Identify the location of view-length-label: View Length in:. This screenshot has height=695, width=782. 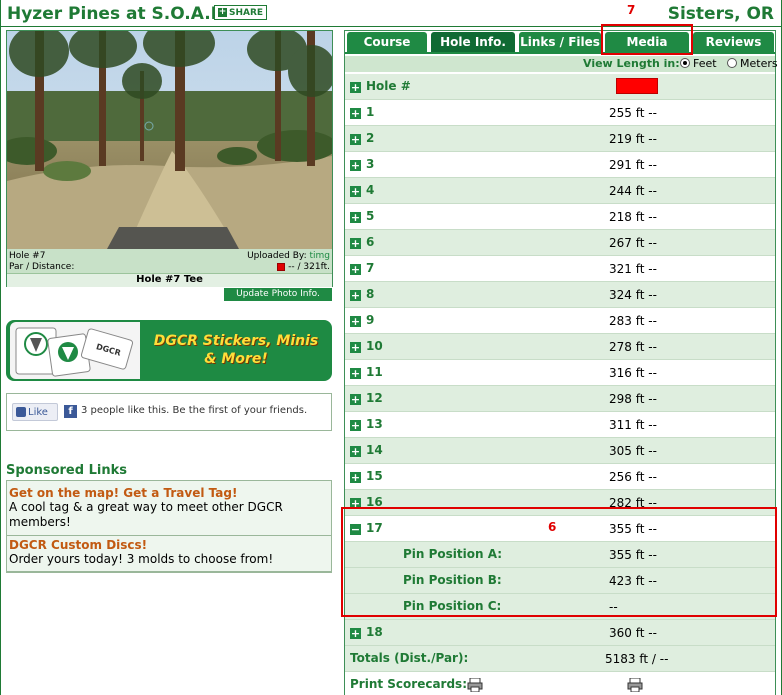
(631, 63).